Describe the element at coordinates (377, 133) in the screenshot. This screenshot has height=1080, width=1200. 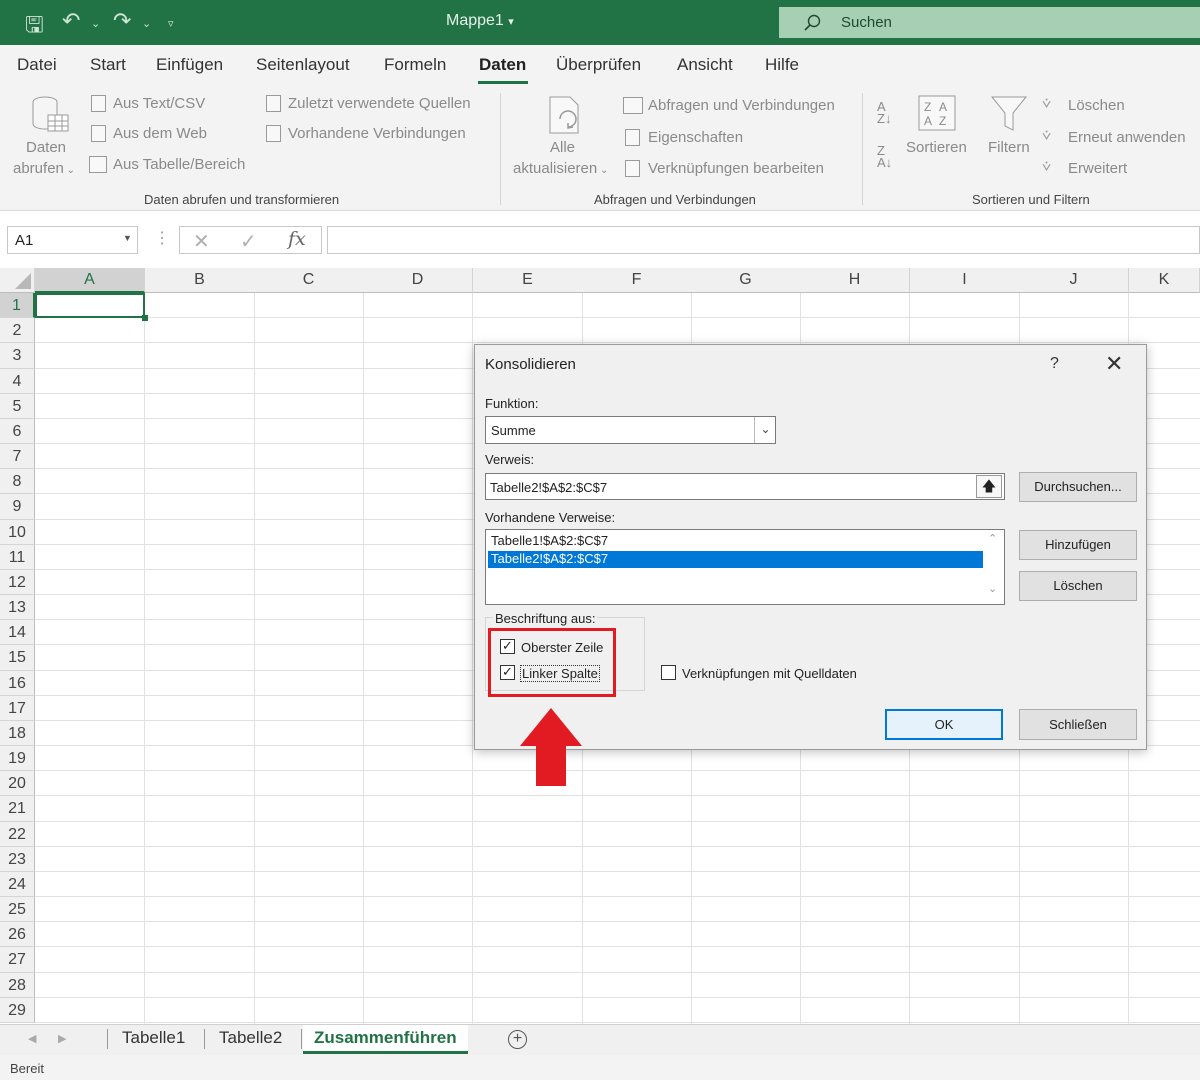
I see `existing-connections-button: Vorhandene Verbindungen` at that location.